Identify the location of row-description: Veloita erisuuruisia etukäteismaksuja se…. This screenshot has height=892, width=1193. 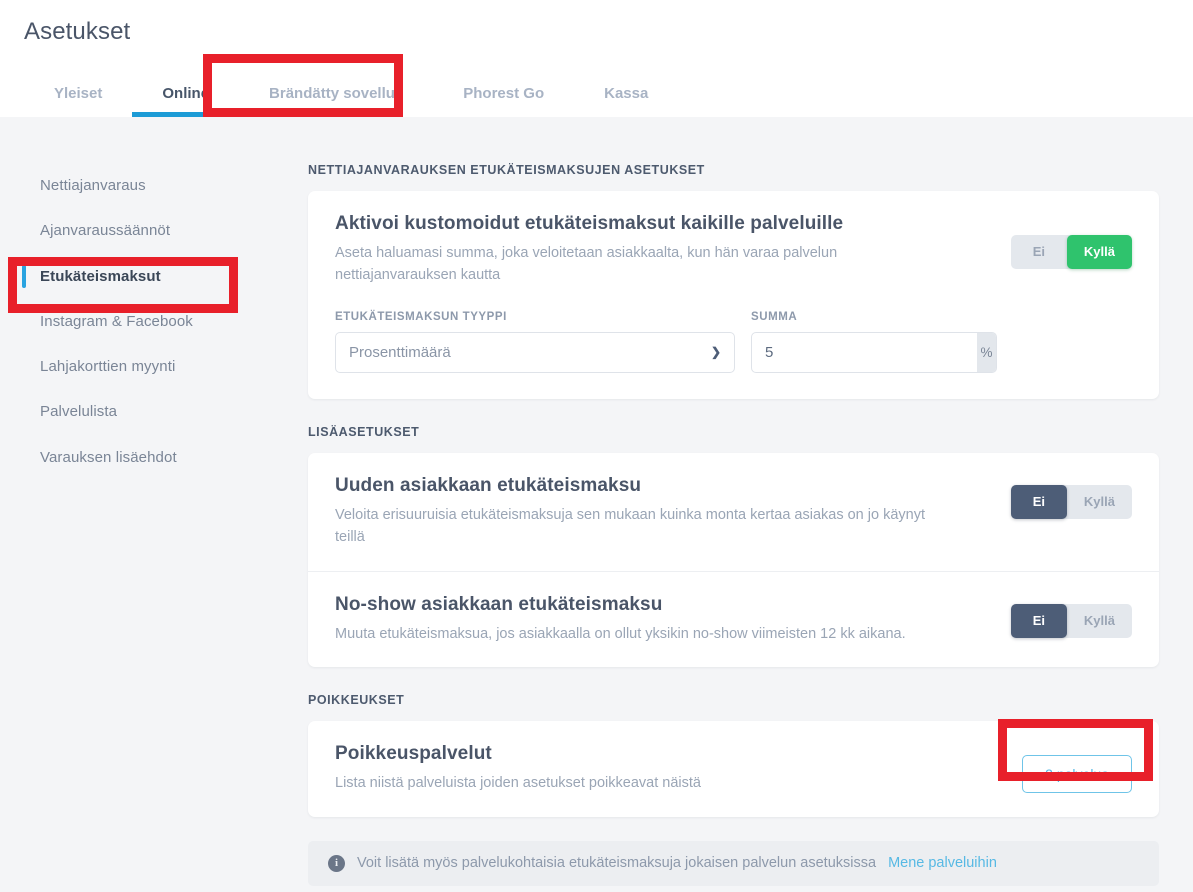
(630, 526).